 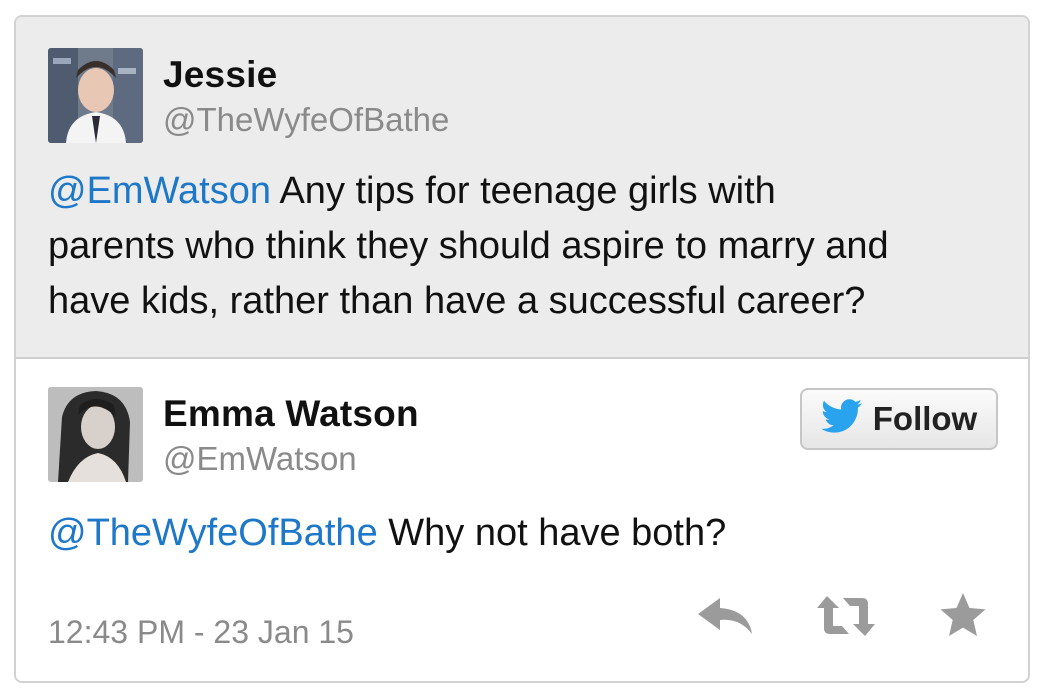 I want to click on reply-text-body: Why not have both?, so click(x=552, y=533).